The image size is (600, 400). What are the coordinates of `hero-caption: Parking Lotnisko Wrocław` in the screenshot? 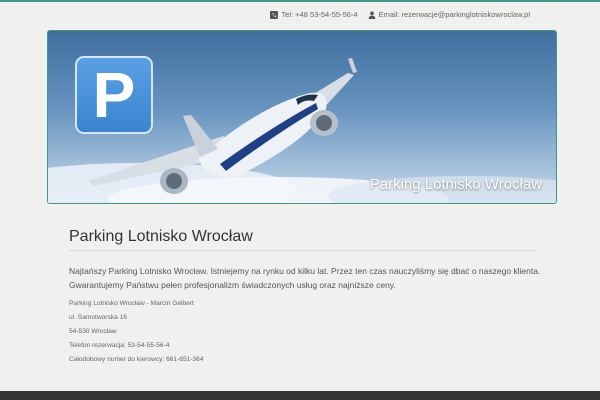 It's located at (455, 184).